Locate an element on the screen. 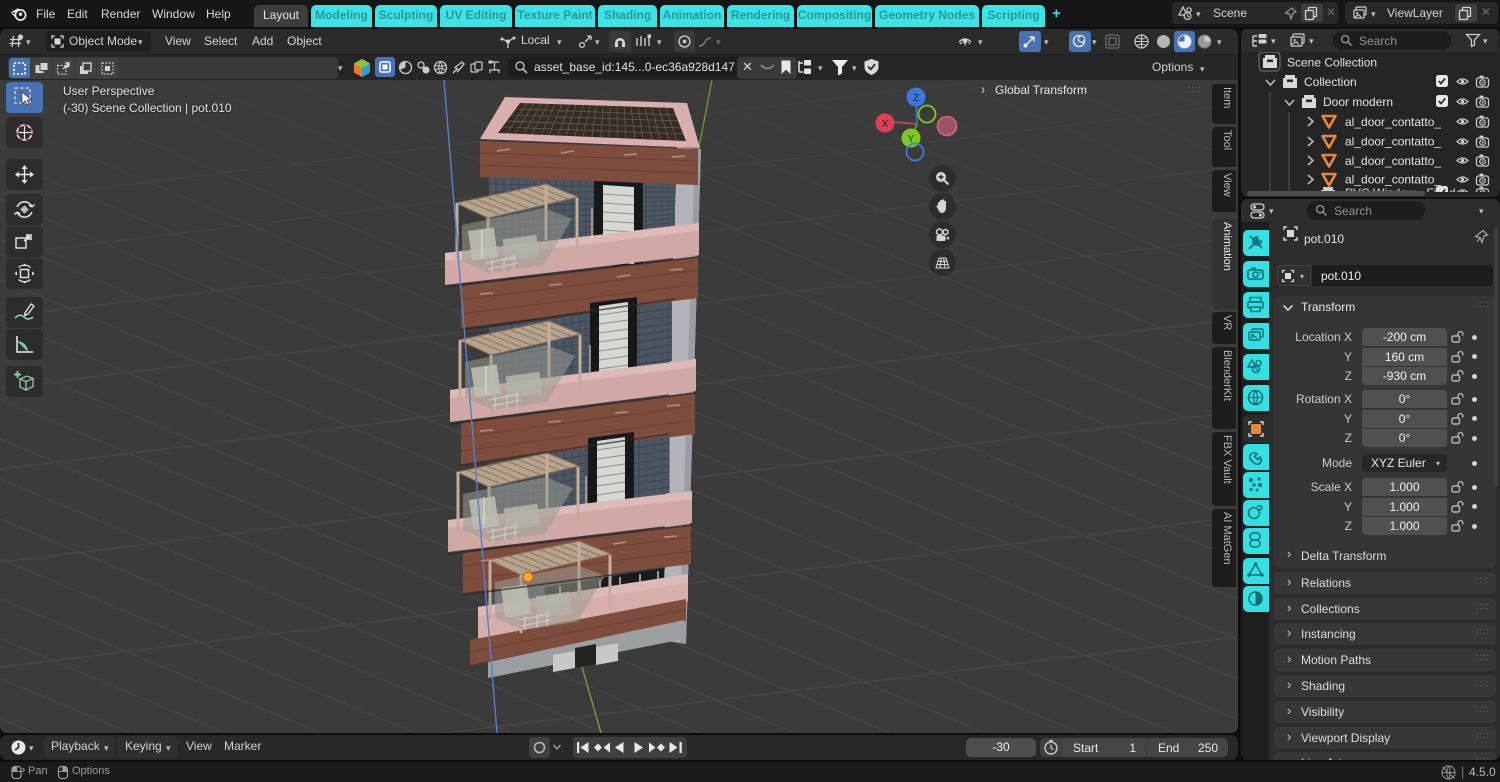 The height and width of the screenshot is (782, 1500). svg-text: X is located at coordinates (885, 124).